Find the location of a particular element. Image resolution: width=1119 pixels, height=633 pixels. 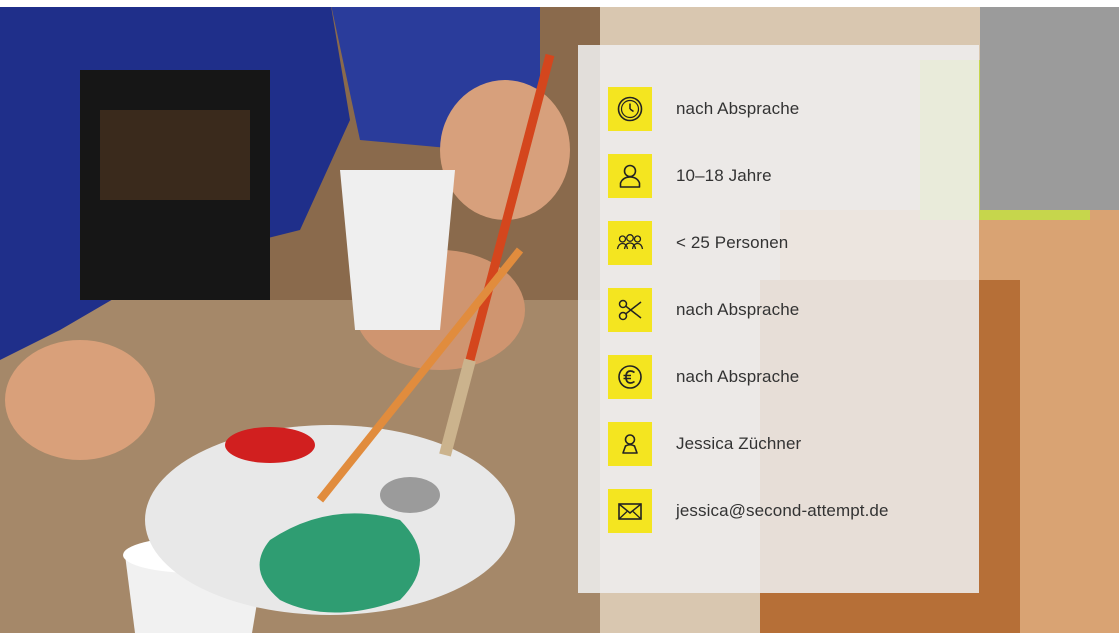

top-strip is located at coordinates (559, 3).